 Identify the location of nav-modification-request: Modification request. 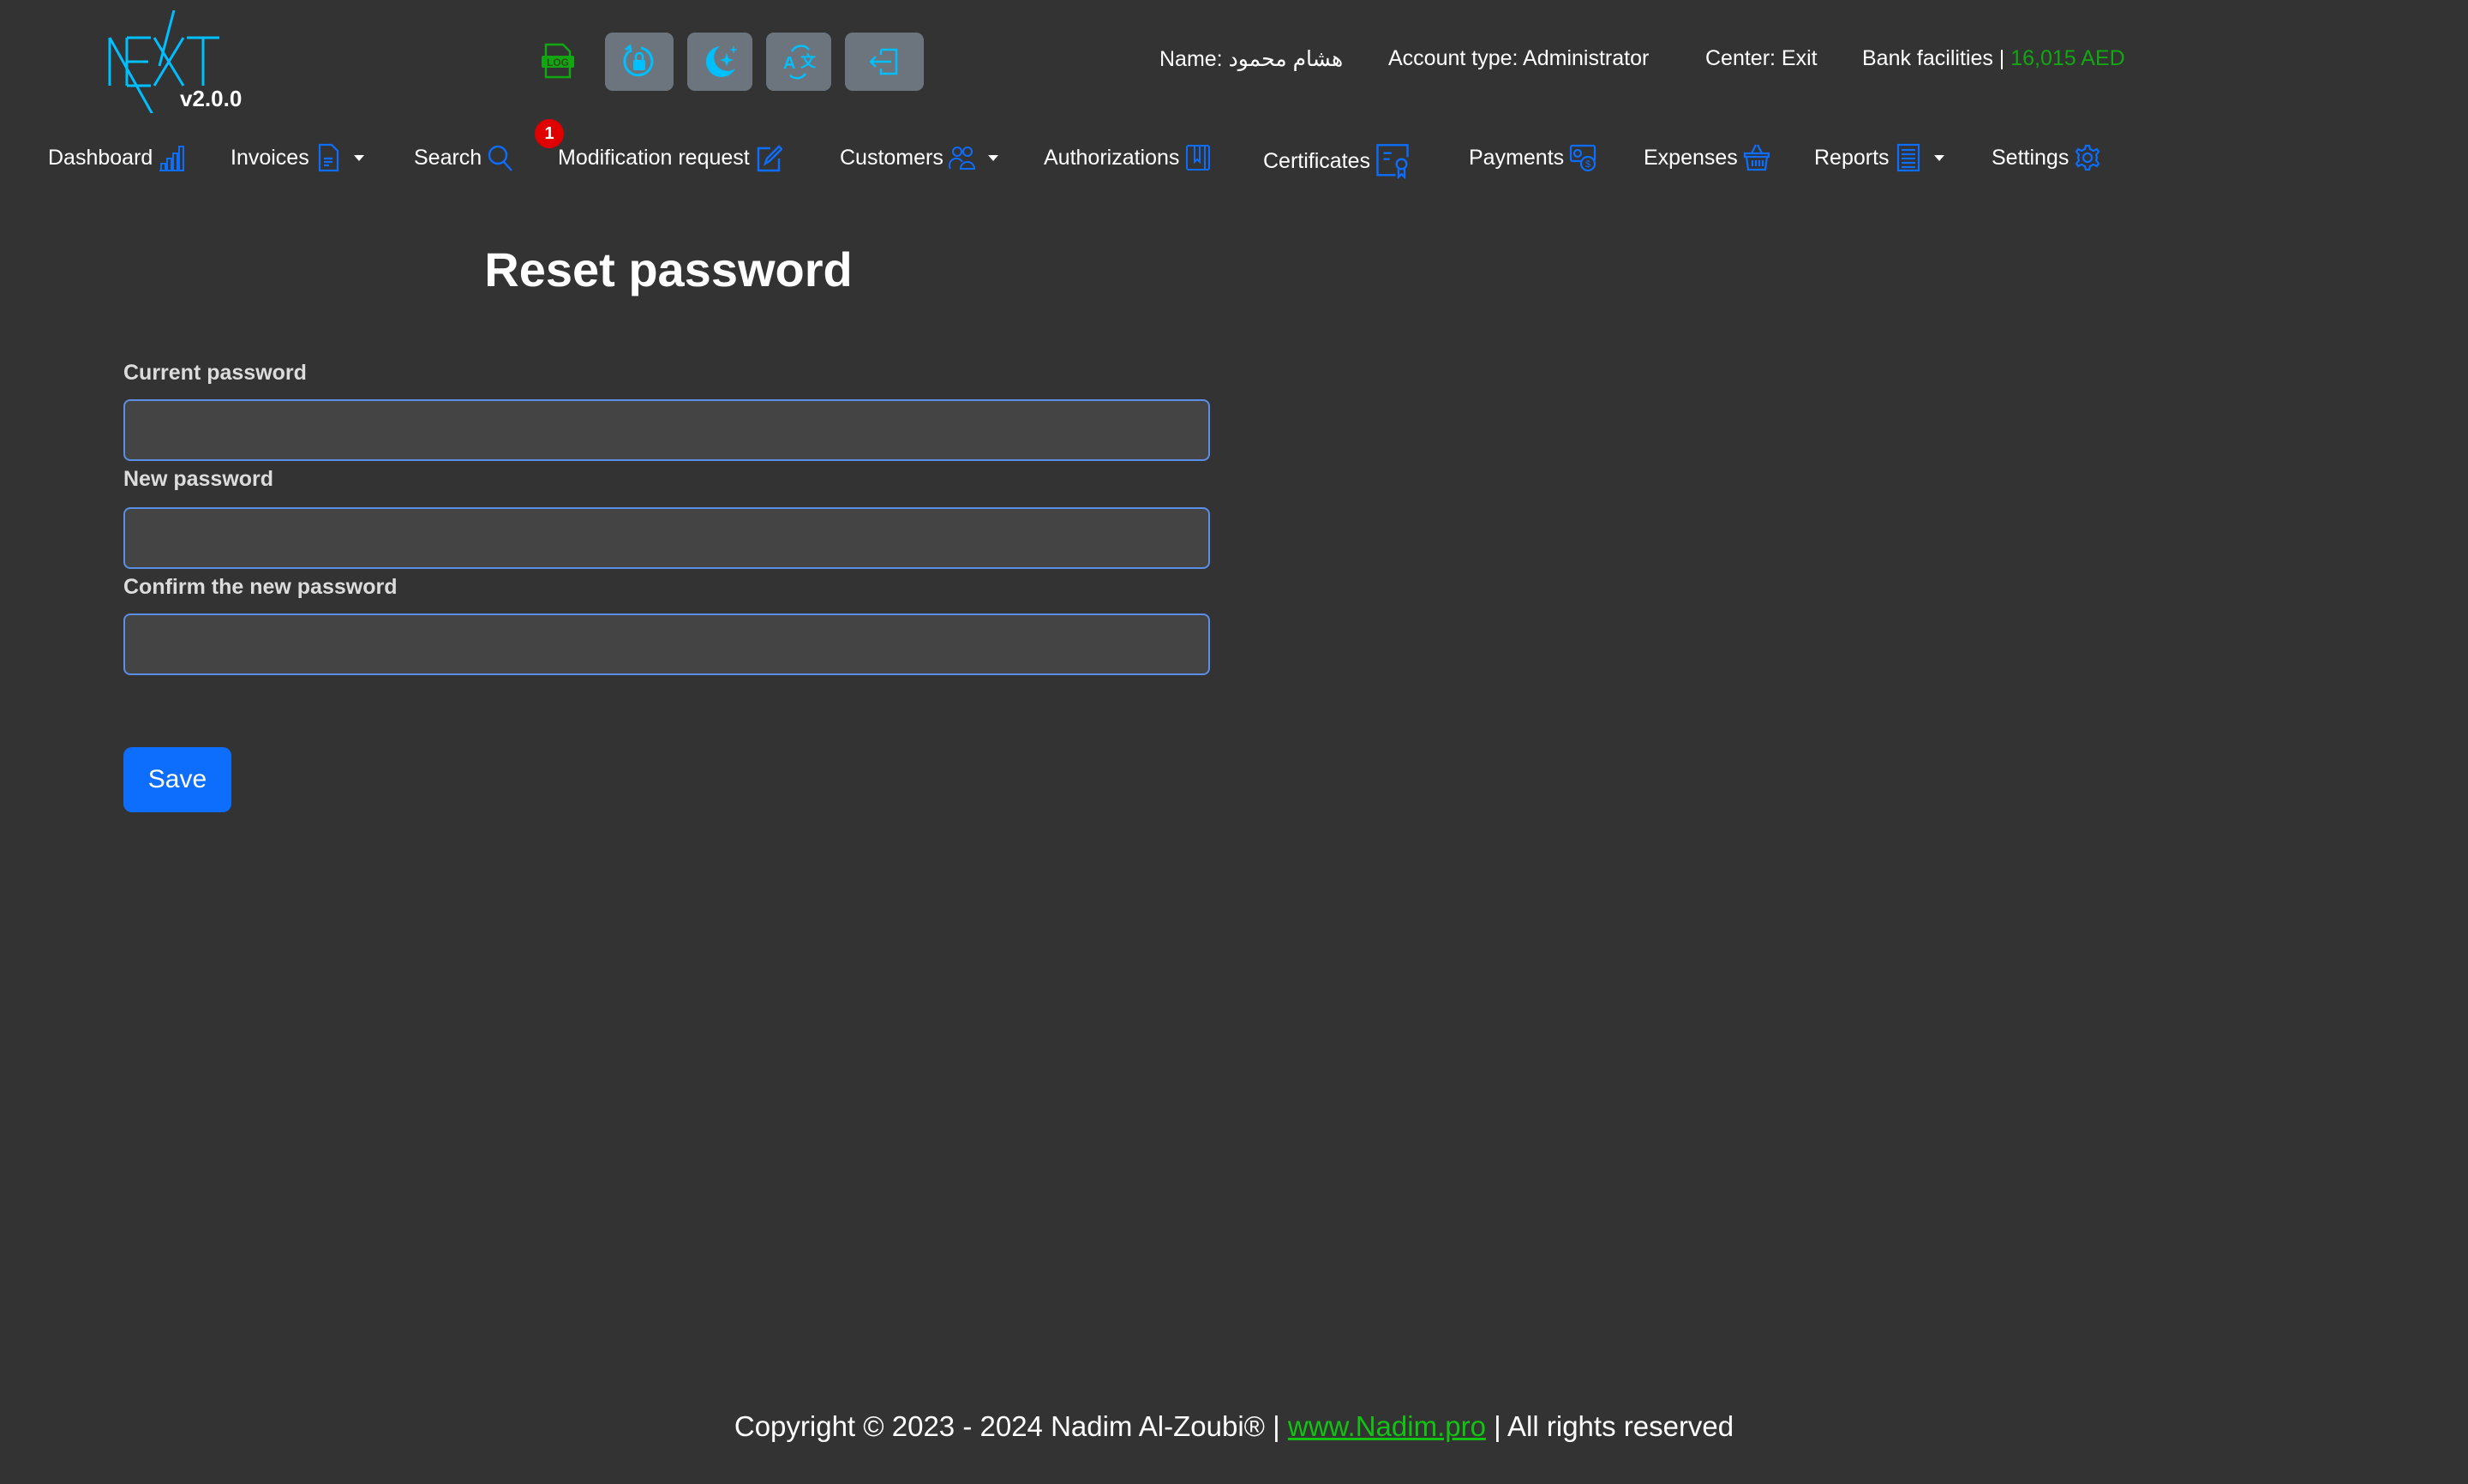
(670, 158).